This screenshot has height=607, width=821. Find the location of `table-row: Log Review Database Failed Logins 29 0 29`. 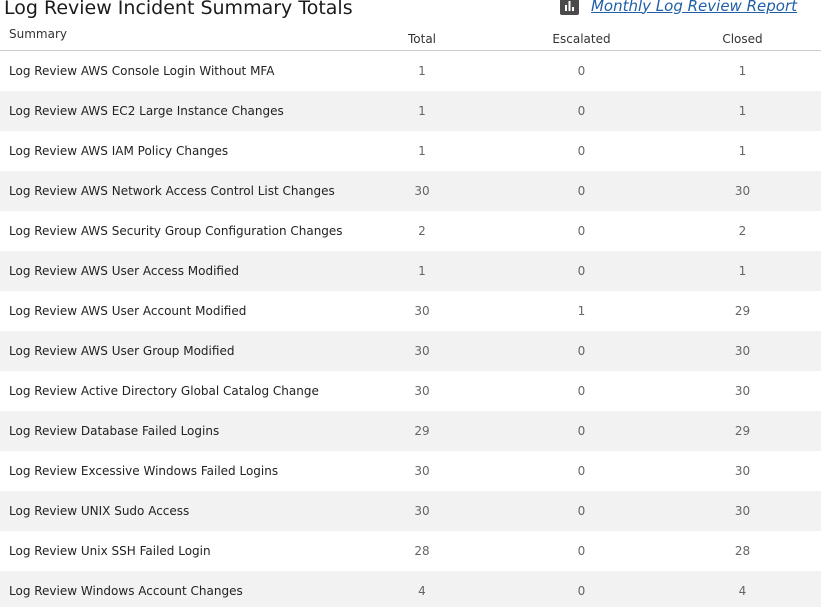

table-row: Log Review Database Failed Logins 29 0 29 is located at coordinates (410, 431).